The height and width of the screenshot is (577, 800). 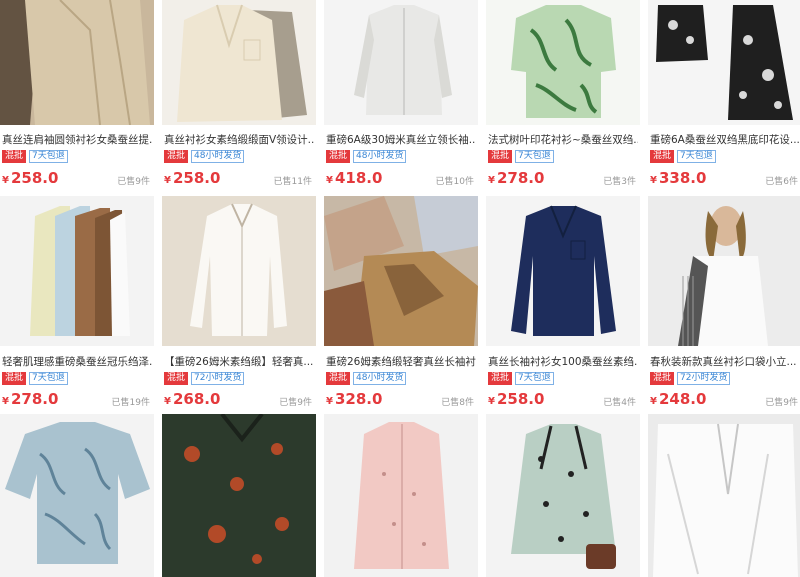 What do you see at coordinates (292, 182) in the screenshot?
I see `sold-count: 已售11件` at bounding box center [292, 182].